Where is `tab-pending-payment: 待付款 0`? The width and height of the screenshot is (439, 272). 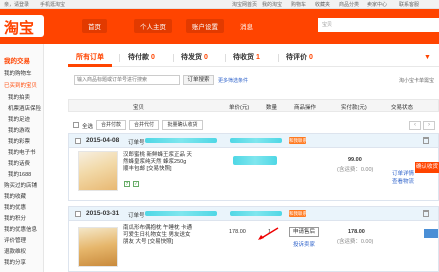 tab-pending-payment: 待付款 0 is located at coordinates (141, 57).